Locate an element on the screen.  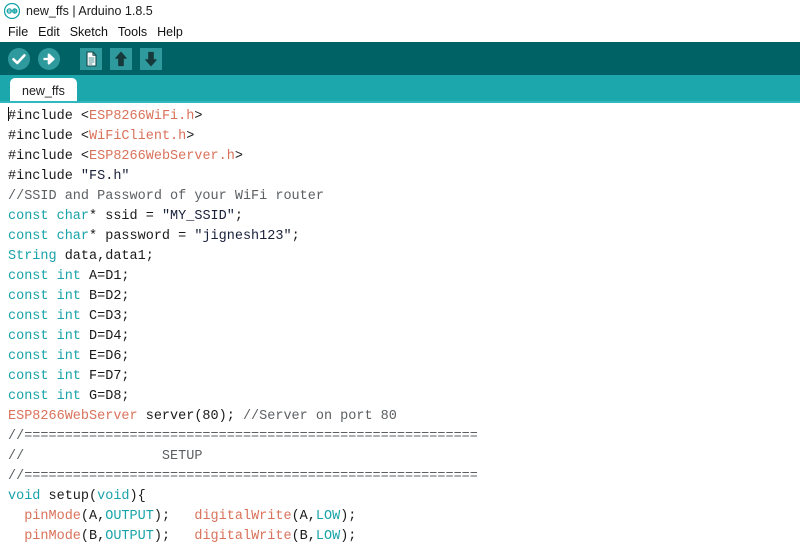
checkmark-icon is located at coordinates (19, 58).